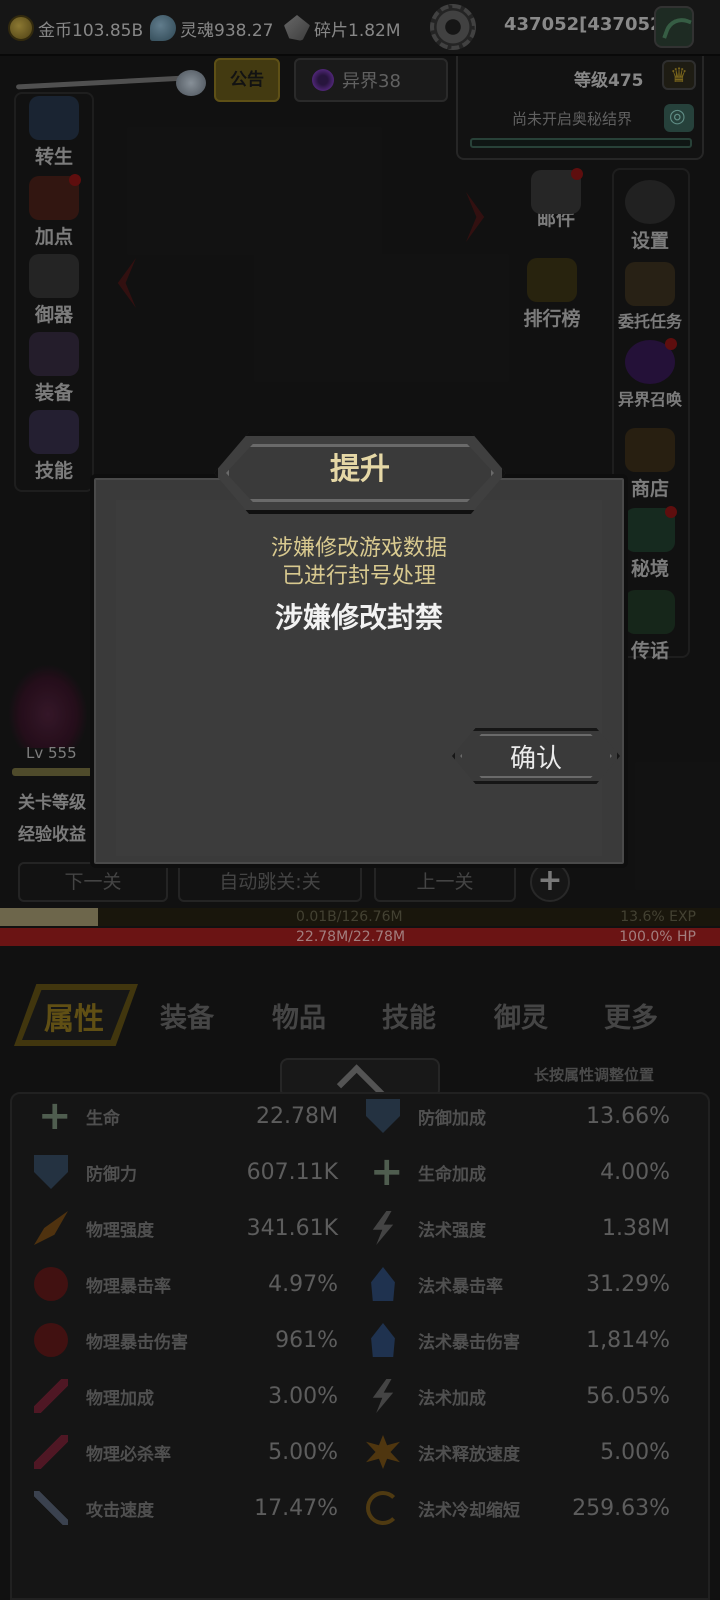 The width and height of the screenshot is (720, 1600). What do you see at coordinates (536, 756) in the screenshot?
I see `confirm-button-label: 确认` at bounding box center [536, 756].